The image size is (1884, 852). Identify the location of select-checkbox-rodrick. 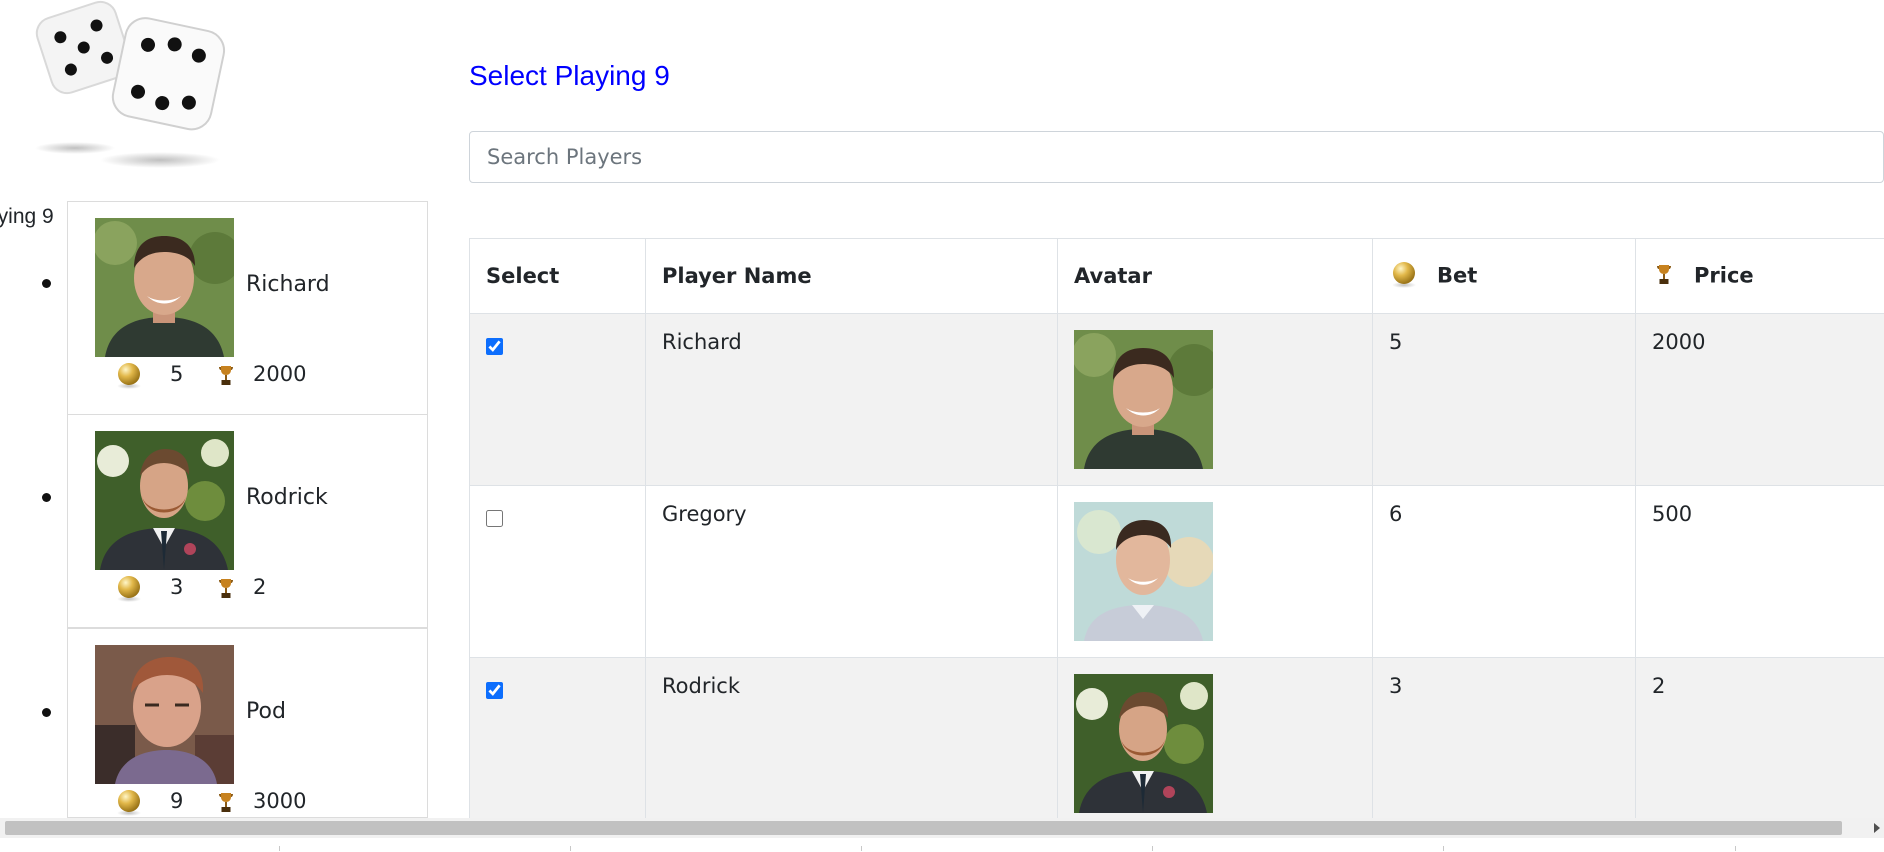
(494, 690).